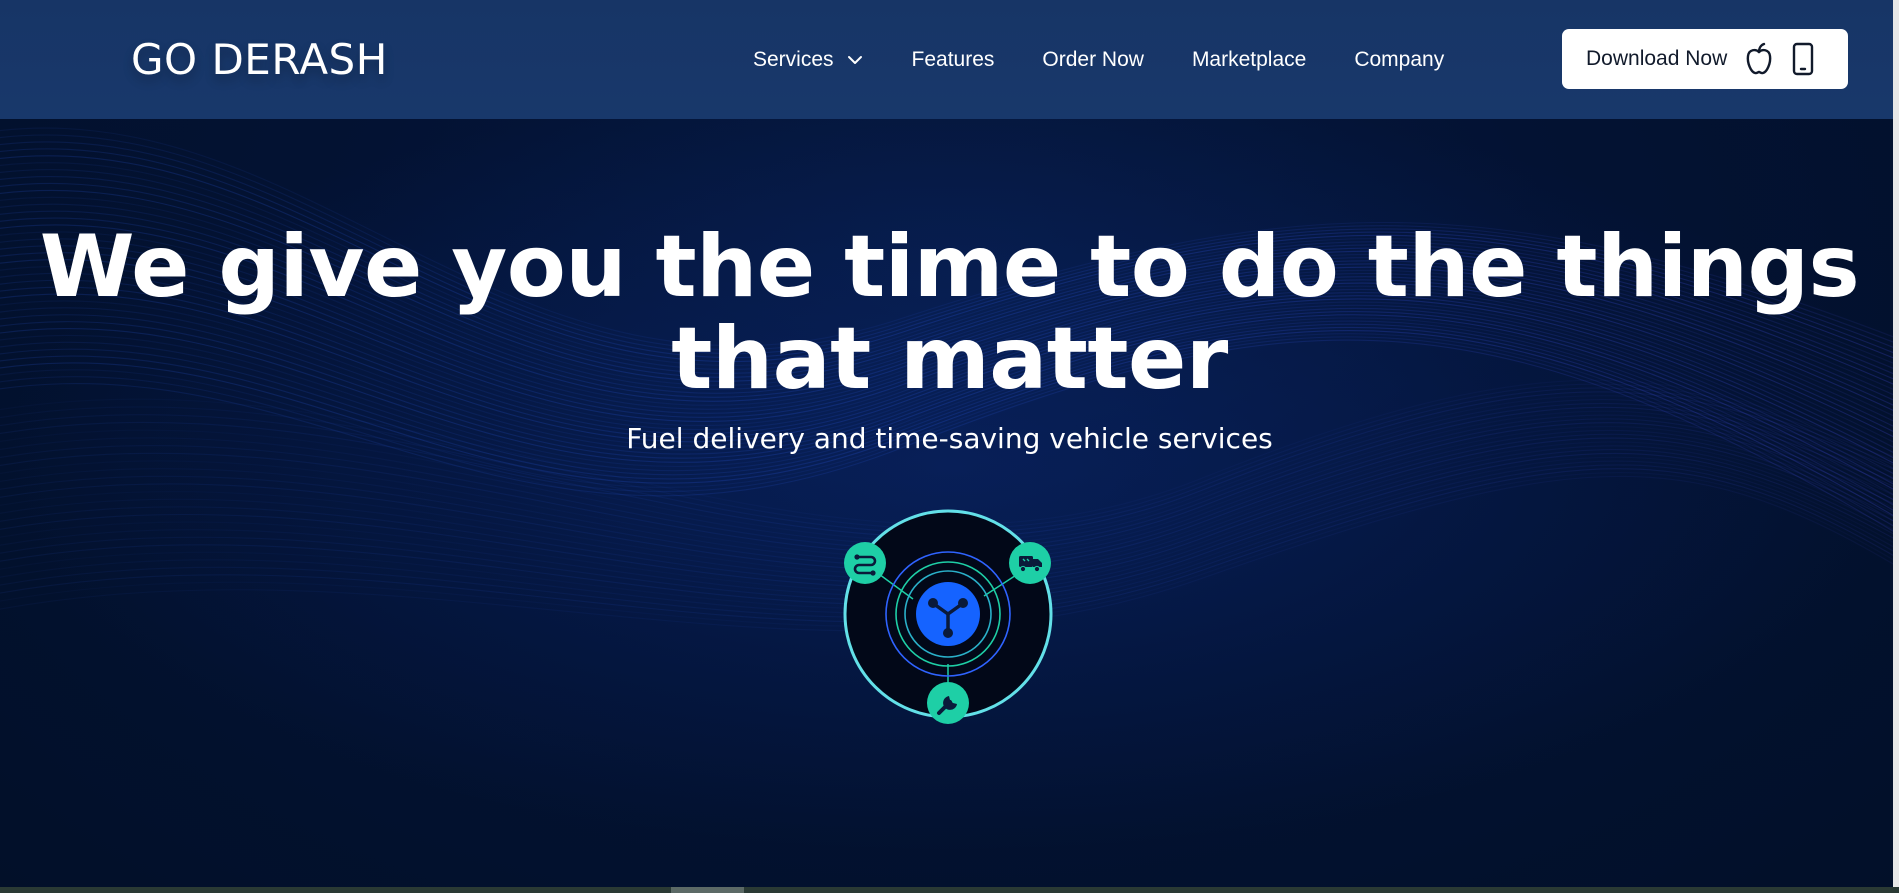 The height and width of the screenshot is (893, 1899). What do you see at coordinates (1657, 58) in the screenshot?
I see `download-now-label: Download Now` at bounding box center [1657, 58].